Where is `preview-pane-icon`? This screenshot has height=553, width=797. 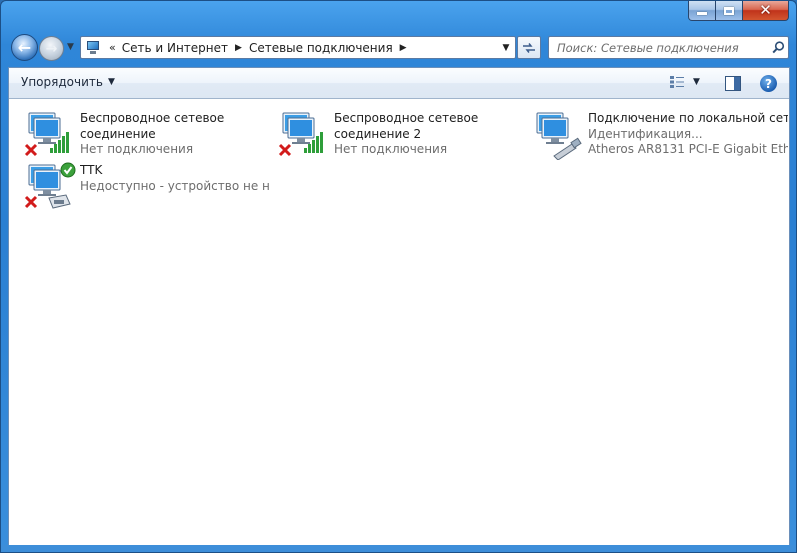
preview-pane-icon is located at coordinates (733, 83).